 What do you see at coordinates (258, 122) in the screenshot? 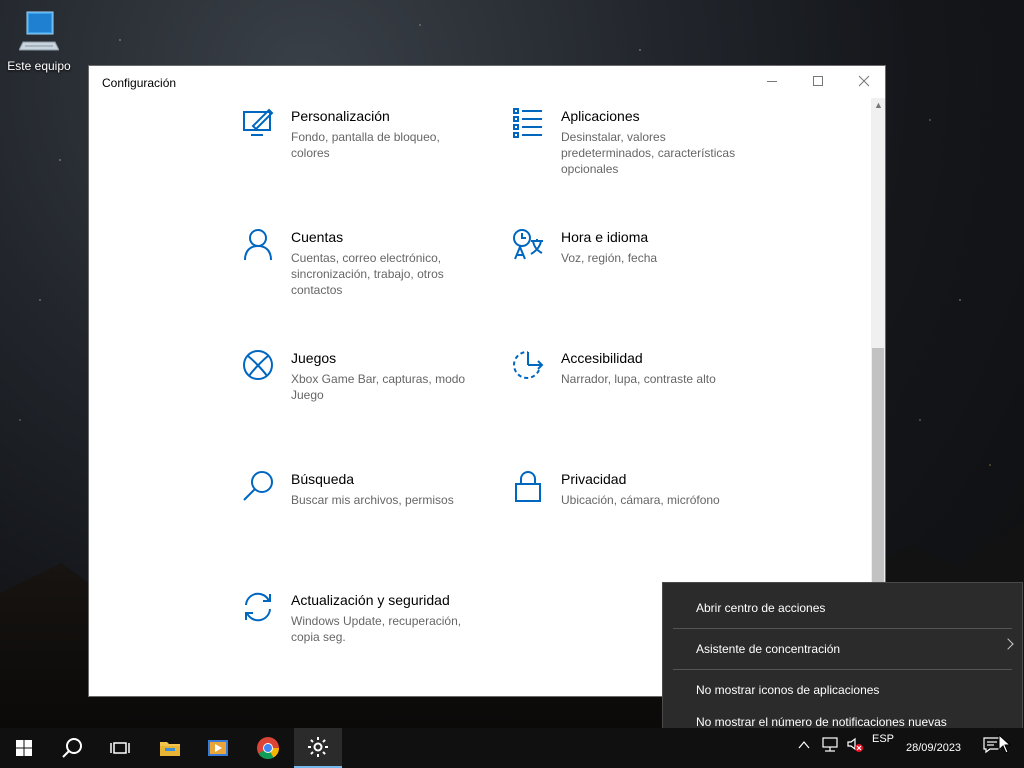
I see `paint-brush-icon` at bounding box center [258, 122].